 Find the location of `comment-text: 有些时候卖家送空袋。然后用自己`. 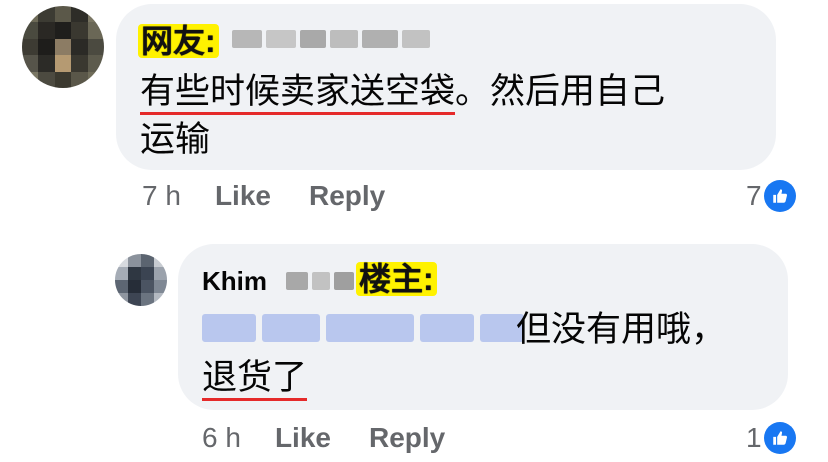

comment-text: 有些时候卖家送空袋。然后用自己 is located at coordinates (402, 92).